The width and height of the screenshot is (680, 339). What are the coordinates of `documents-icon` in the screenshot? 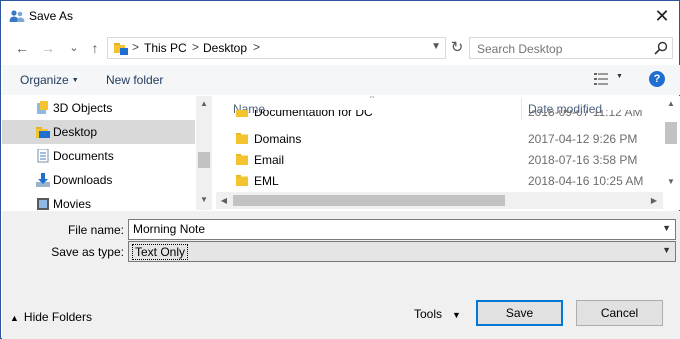 It's located at (43, 156).